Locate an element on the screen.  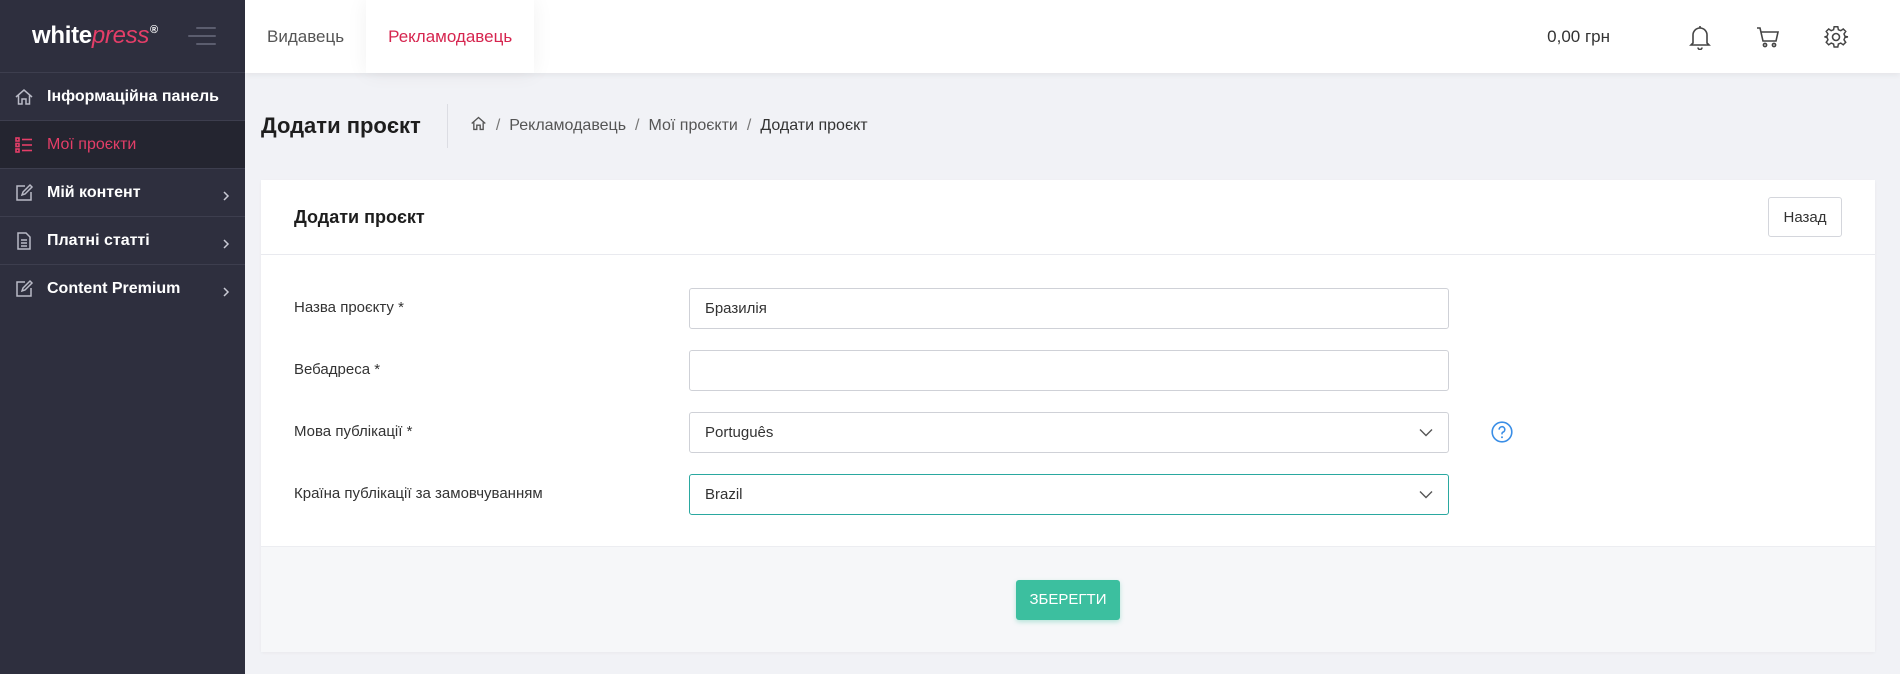
save-button: ЗБЕРЕГТИ is located at coordinates (1068, 599).